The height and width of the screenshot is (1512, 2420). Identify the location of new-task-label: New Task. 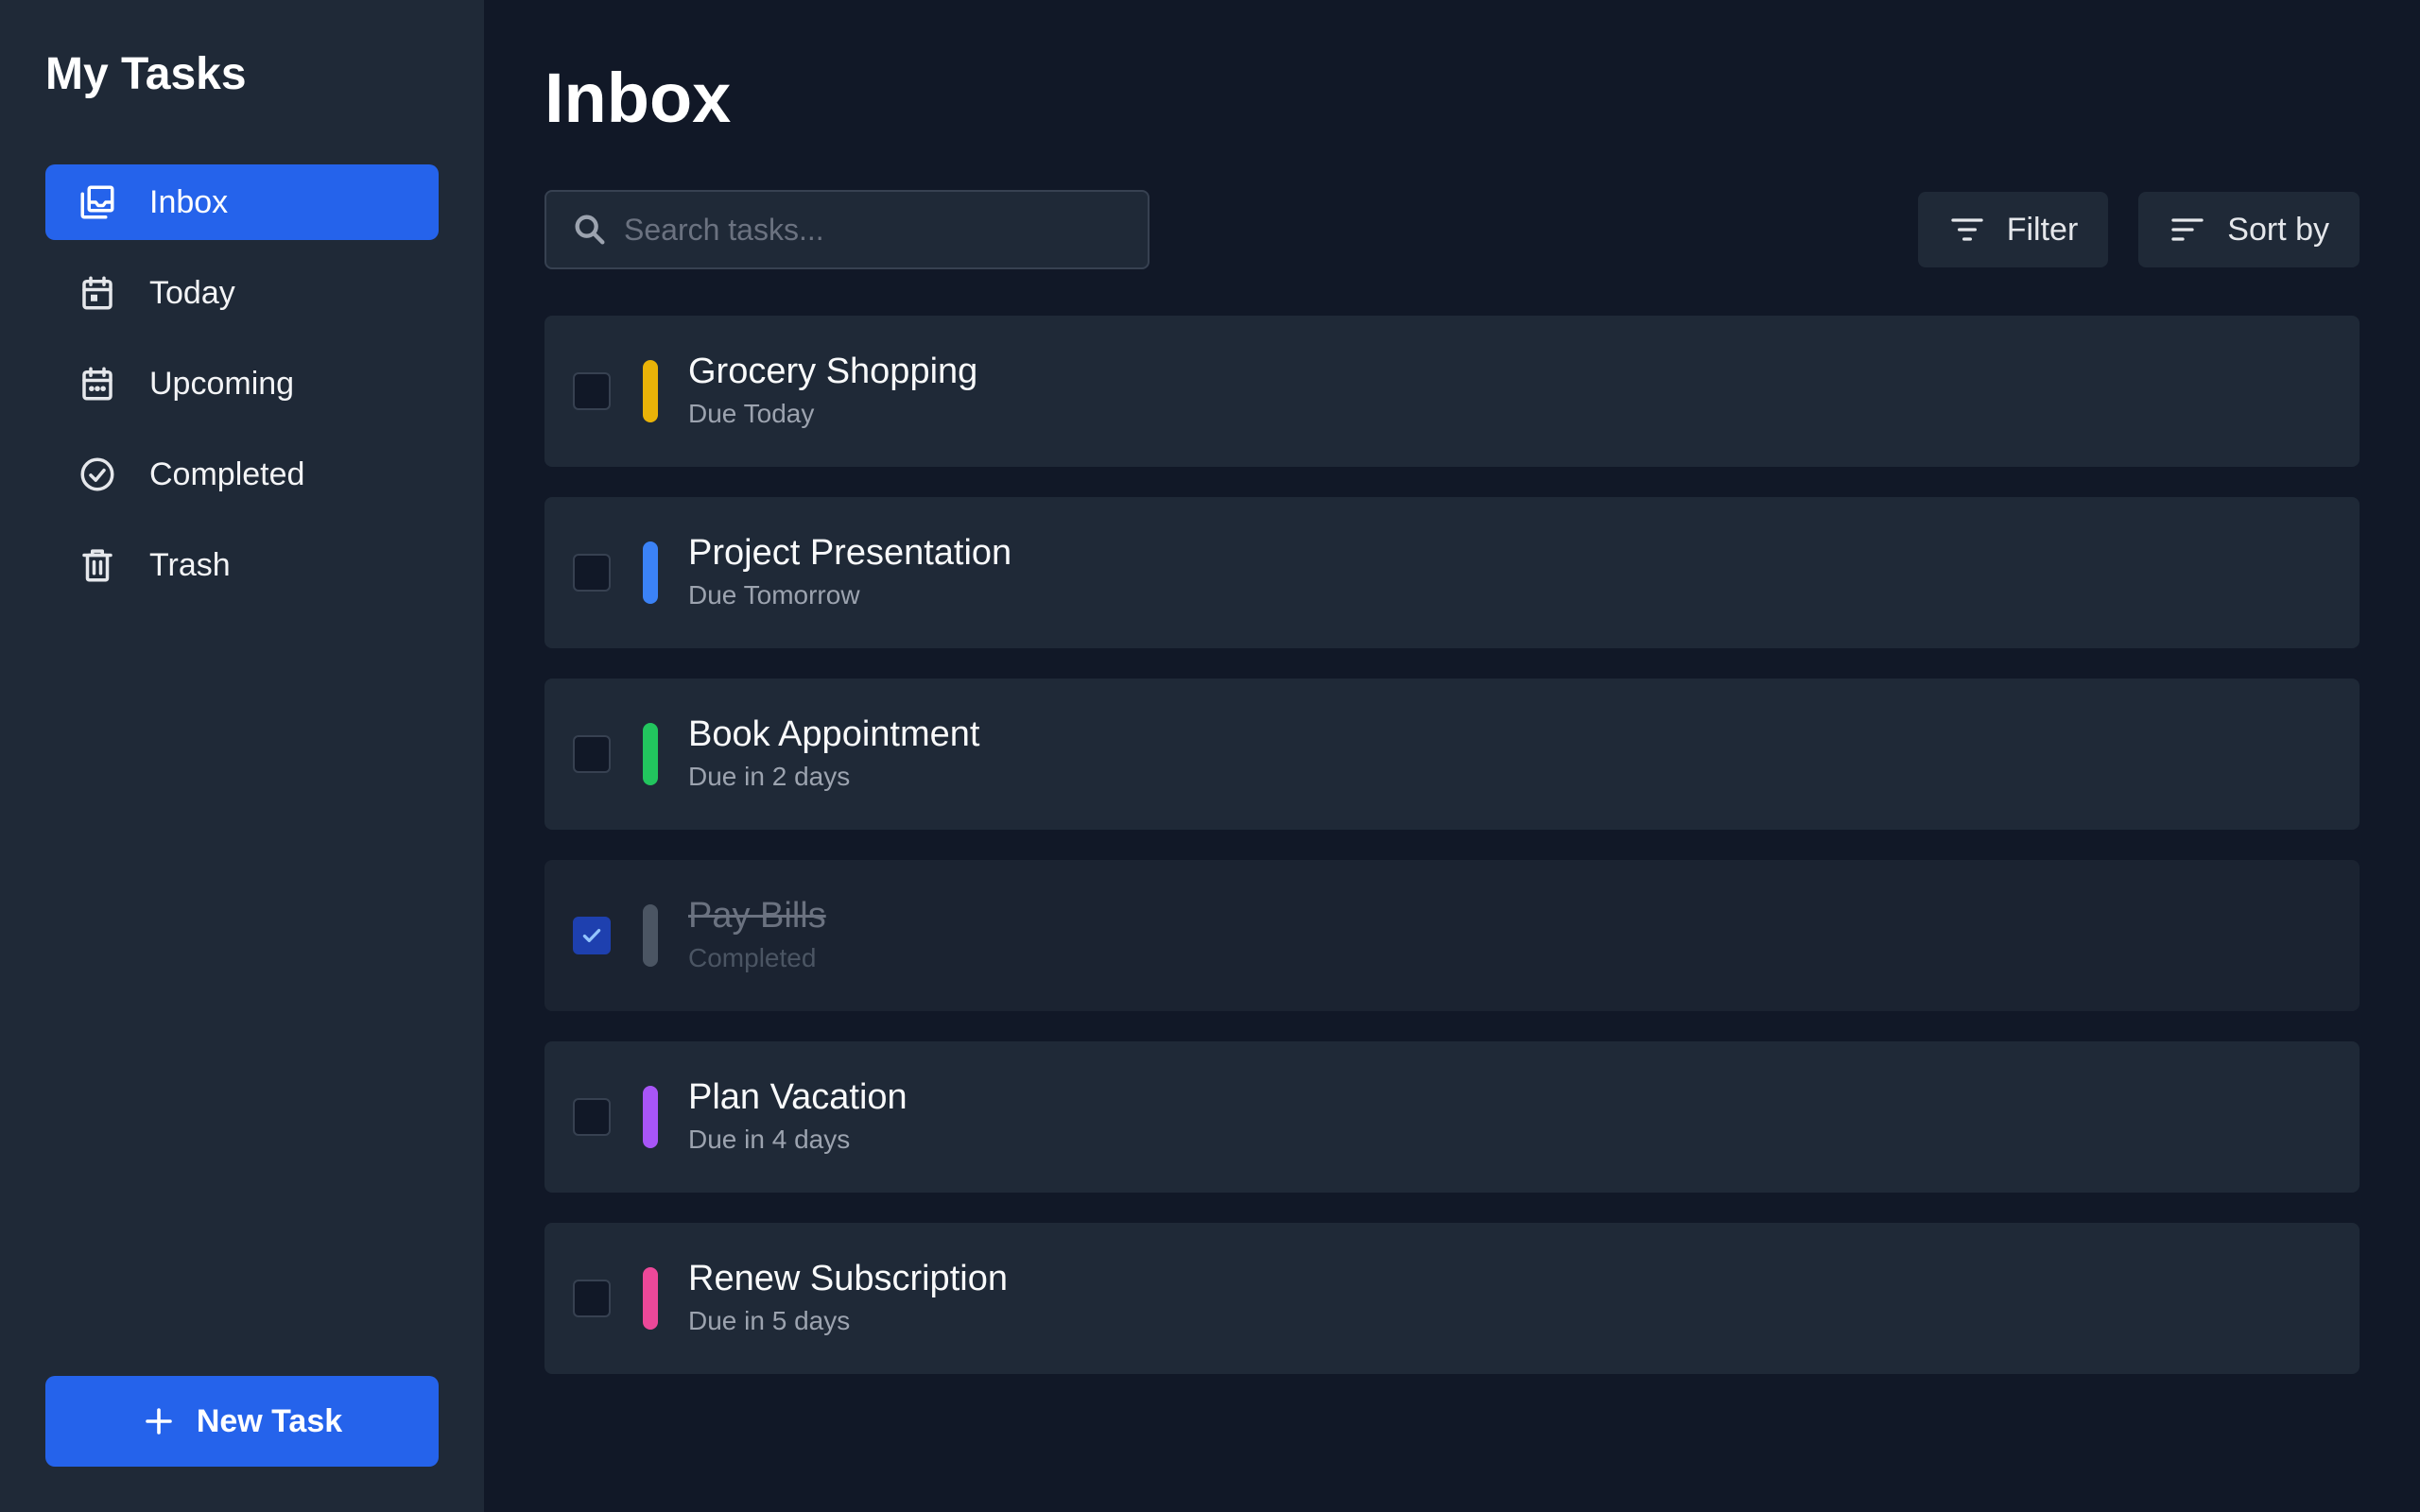
(270, 1420).